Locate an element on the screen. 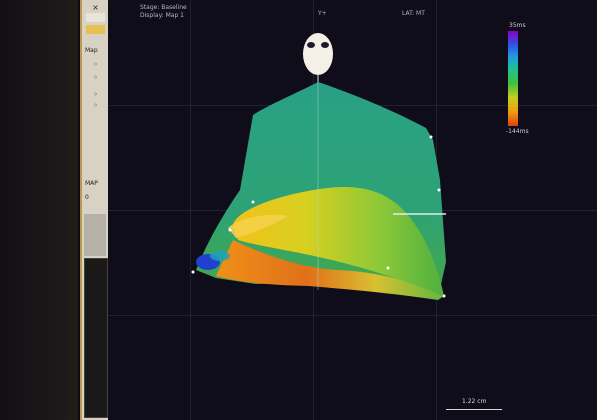 This screenshot has width=597, height=420. map-tools-label: Map is located at coordinates (91, 50).